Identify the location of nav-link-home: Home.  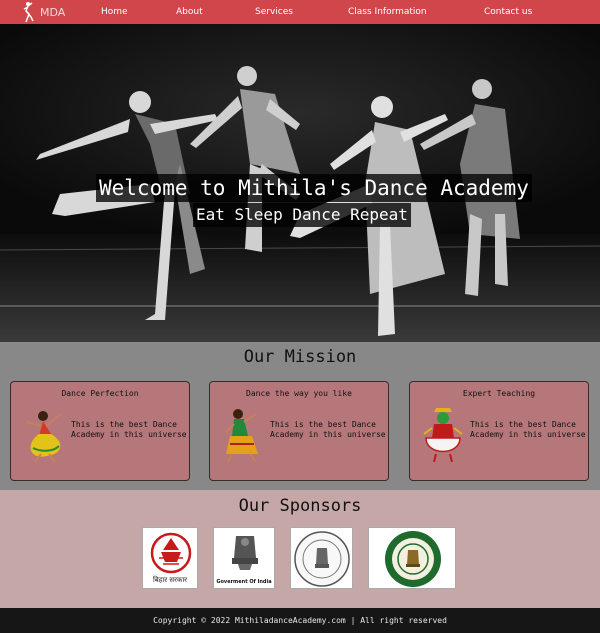
(114, 12).